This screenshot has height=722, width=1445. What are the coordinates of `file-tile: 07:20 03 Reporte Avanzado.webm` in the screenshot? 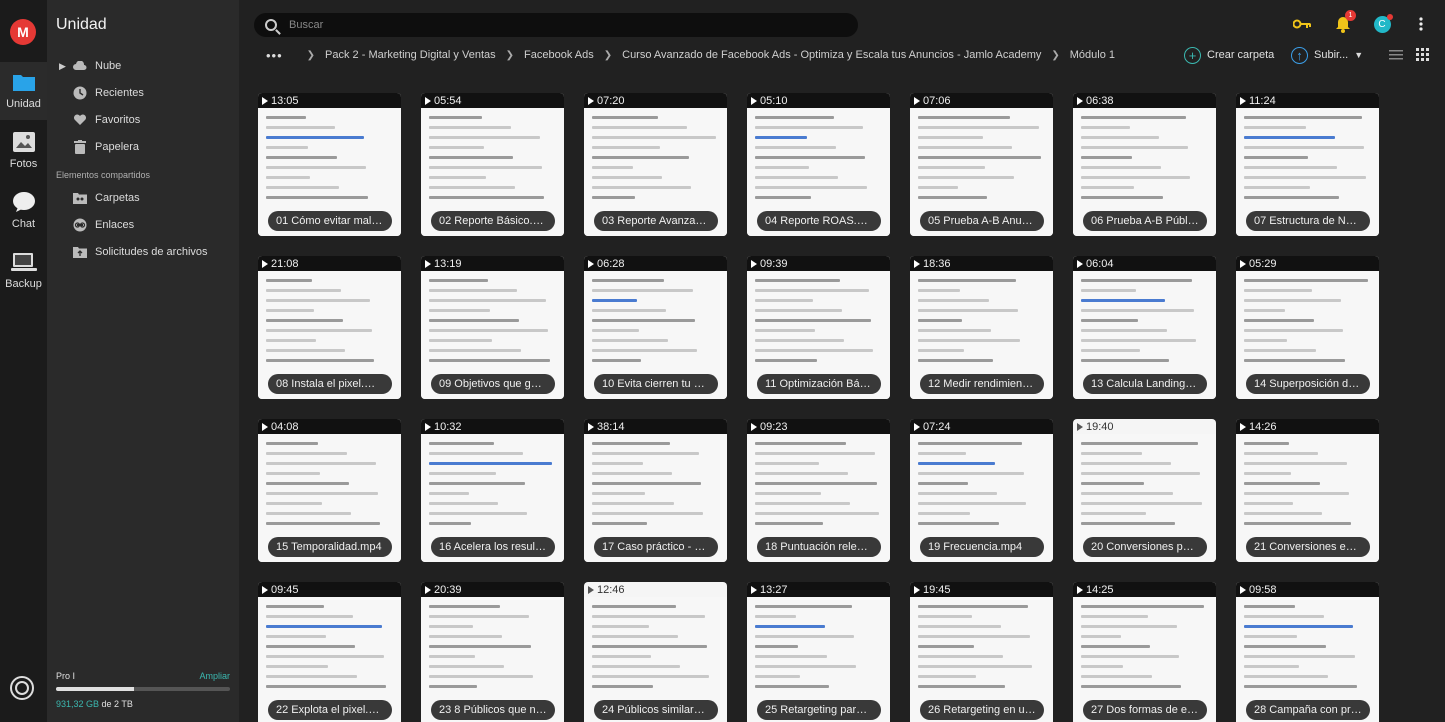 It's located at (655, 164).